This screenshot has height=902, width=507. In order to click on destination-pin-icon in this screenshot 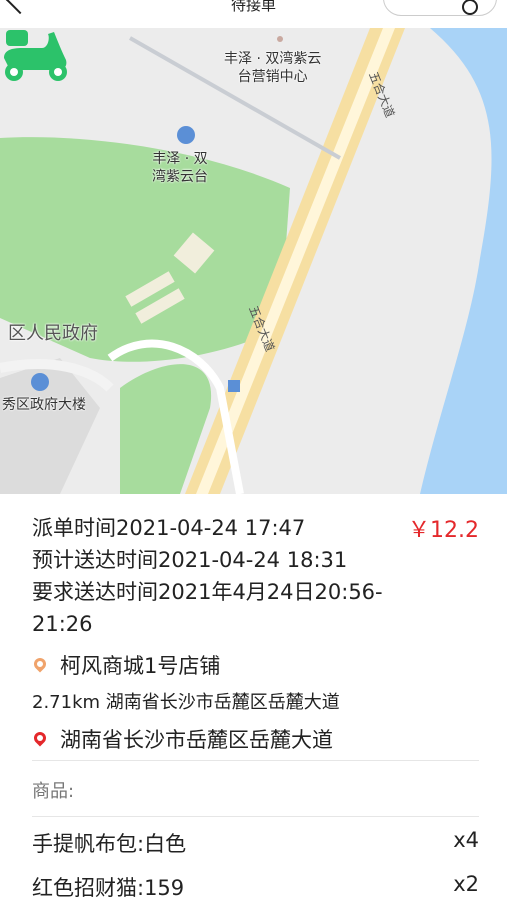, I will do `click(40, 738)`.